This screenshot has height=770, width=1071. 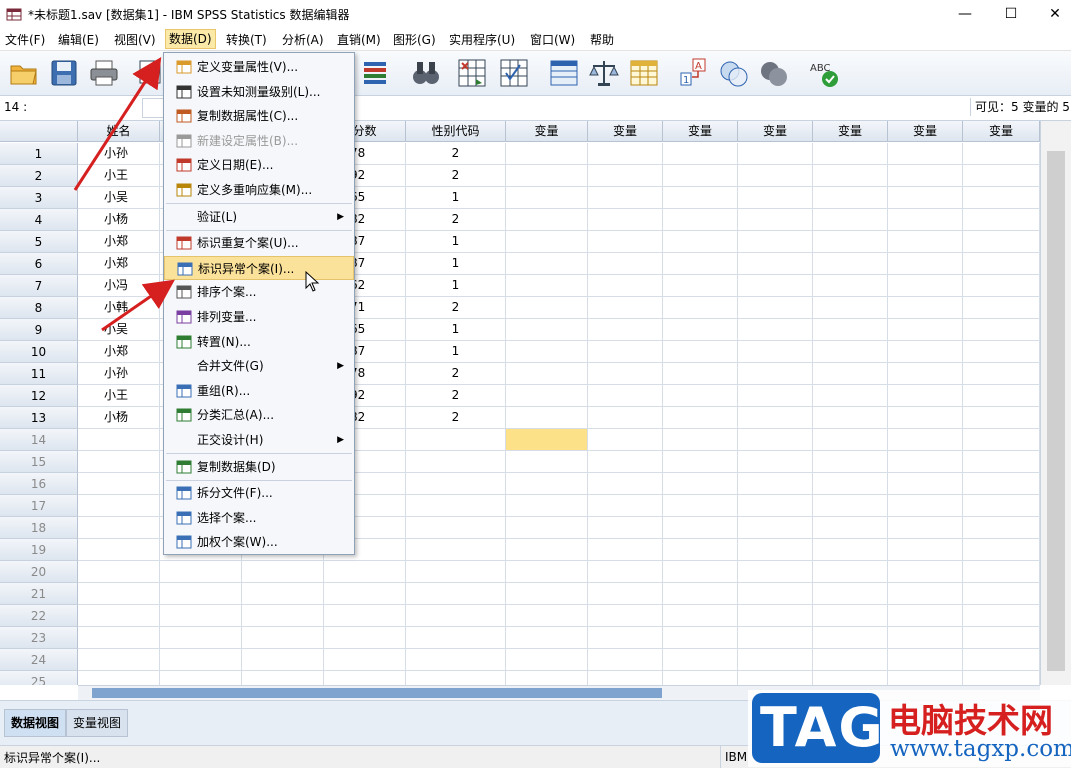 What do you see at coordinates (980, 749) in the screenshot?
I see `watermark-url: www.tagxp.com` at bounding box center [980, 749].